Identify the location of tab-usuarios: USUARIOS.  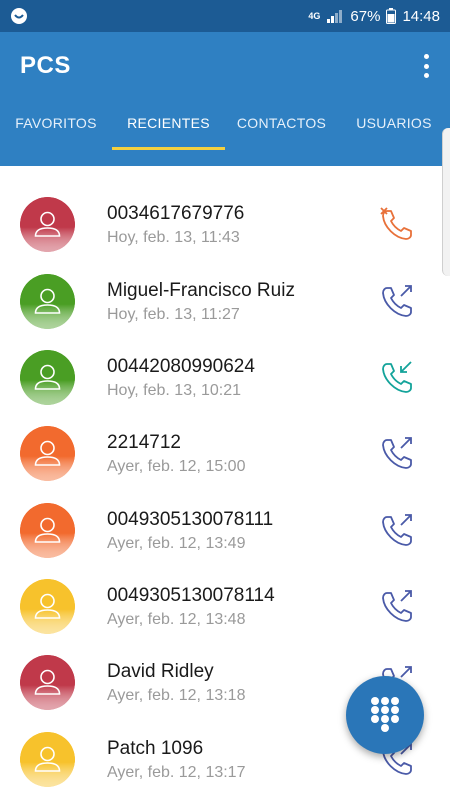
(394, 139).